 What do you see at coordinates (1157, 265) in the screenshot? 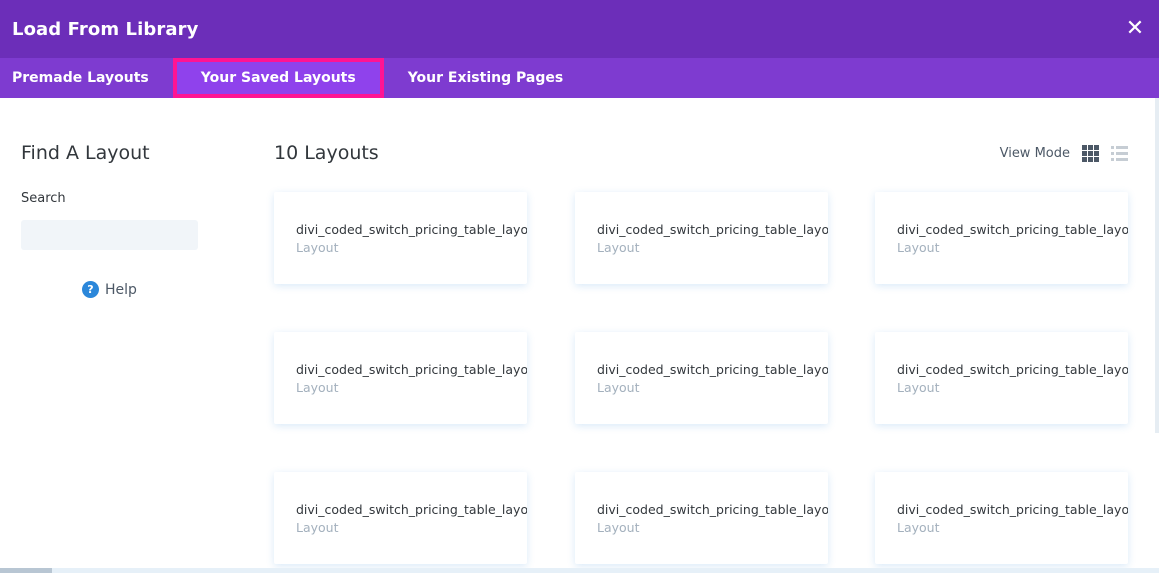
I see `vertical-scrollbar` at bounding box center [1157, 265].